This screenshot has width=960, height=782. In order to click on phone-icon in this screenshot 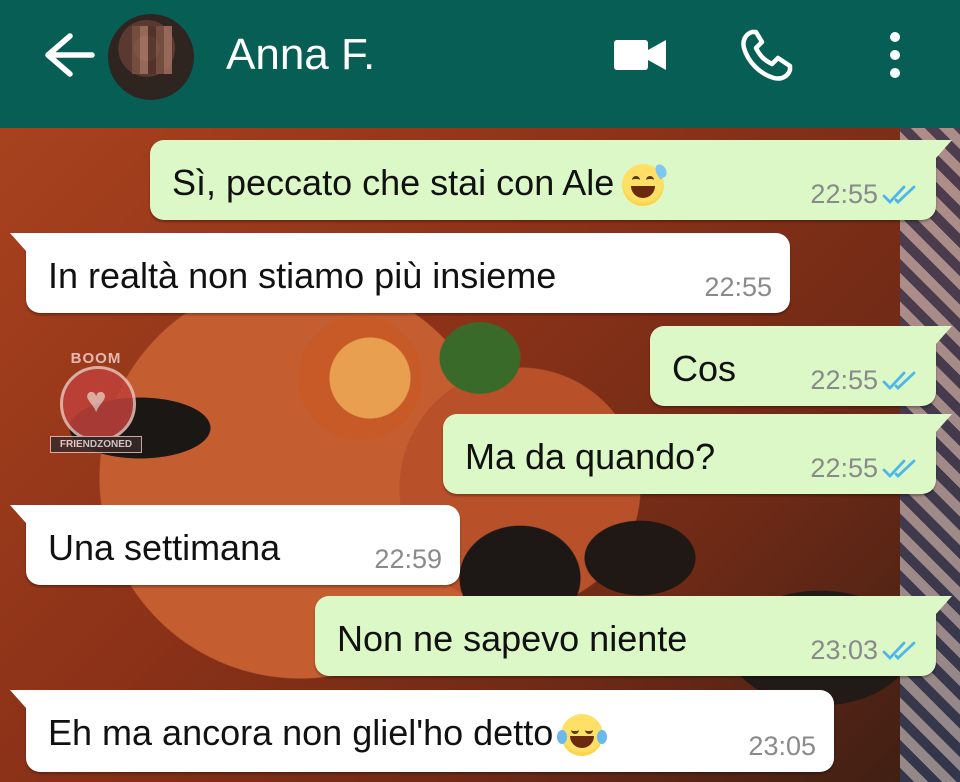, I will do `click(766, 56)`.